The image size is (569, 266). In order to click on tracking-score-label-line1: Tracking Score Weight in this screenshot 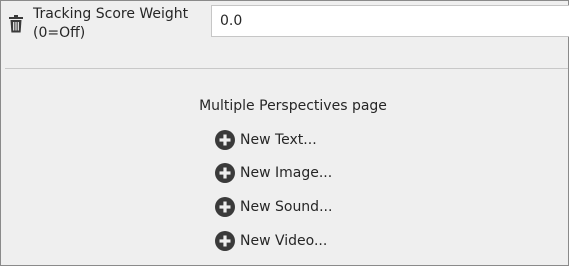, I will do `click(111, 14)`.